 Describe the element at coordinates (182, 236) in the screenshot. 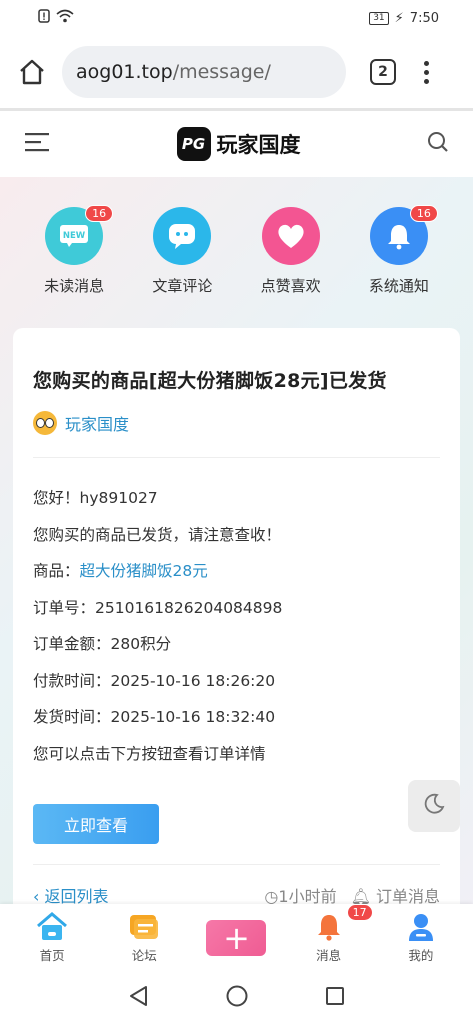

I see `chat-bubble-icon` at that location.